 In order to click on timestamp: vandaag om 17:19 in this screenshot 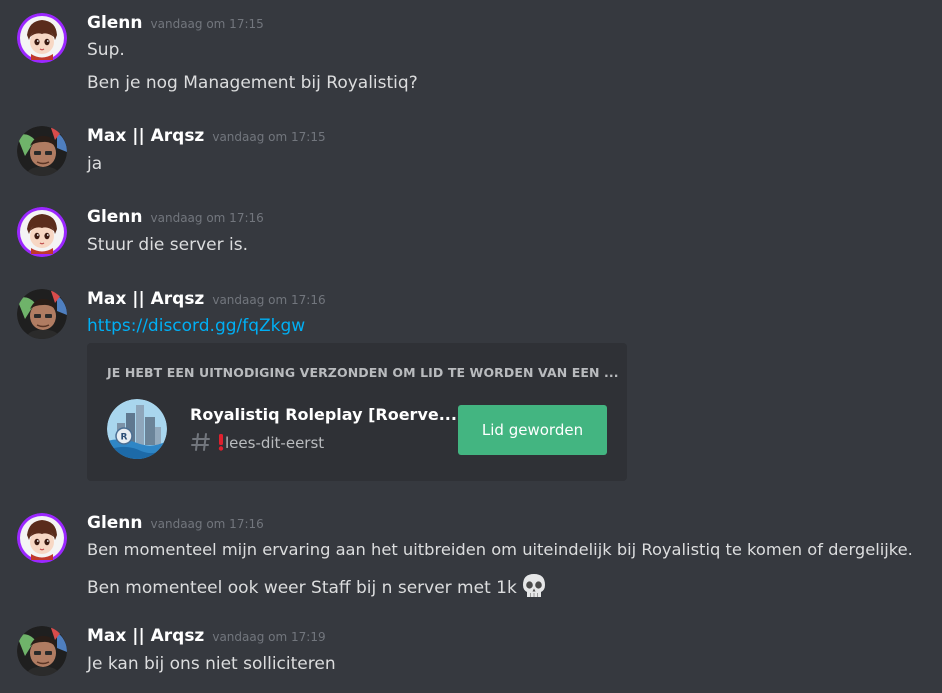, I will do `click(269, 637)`.